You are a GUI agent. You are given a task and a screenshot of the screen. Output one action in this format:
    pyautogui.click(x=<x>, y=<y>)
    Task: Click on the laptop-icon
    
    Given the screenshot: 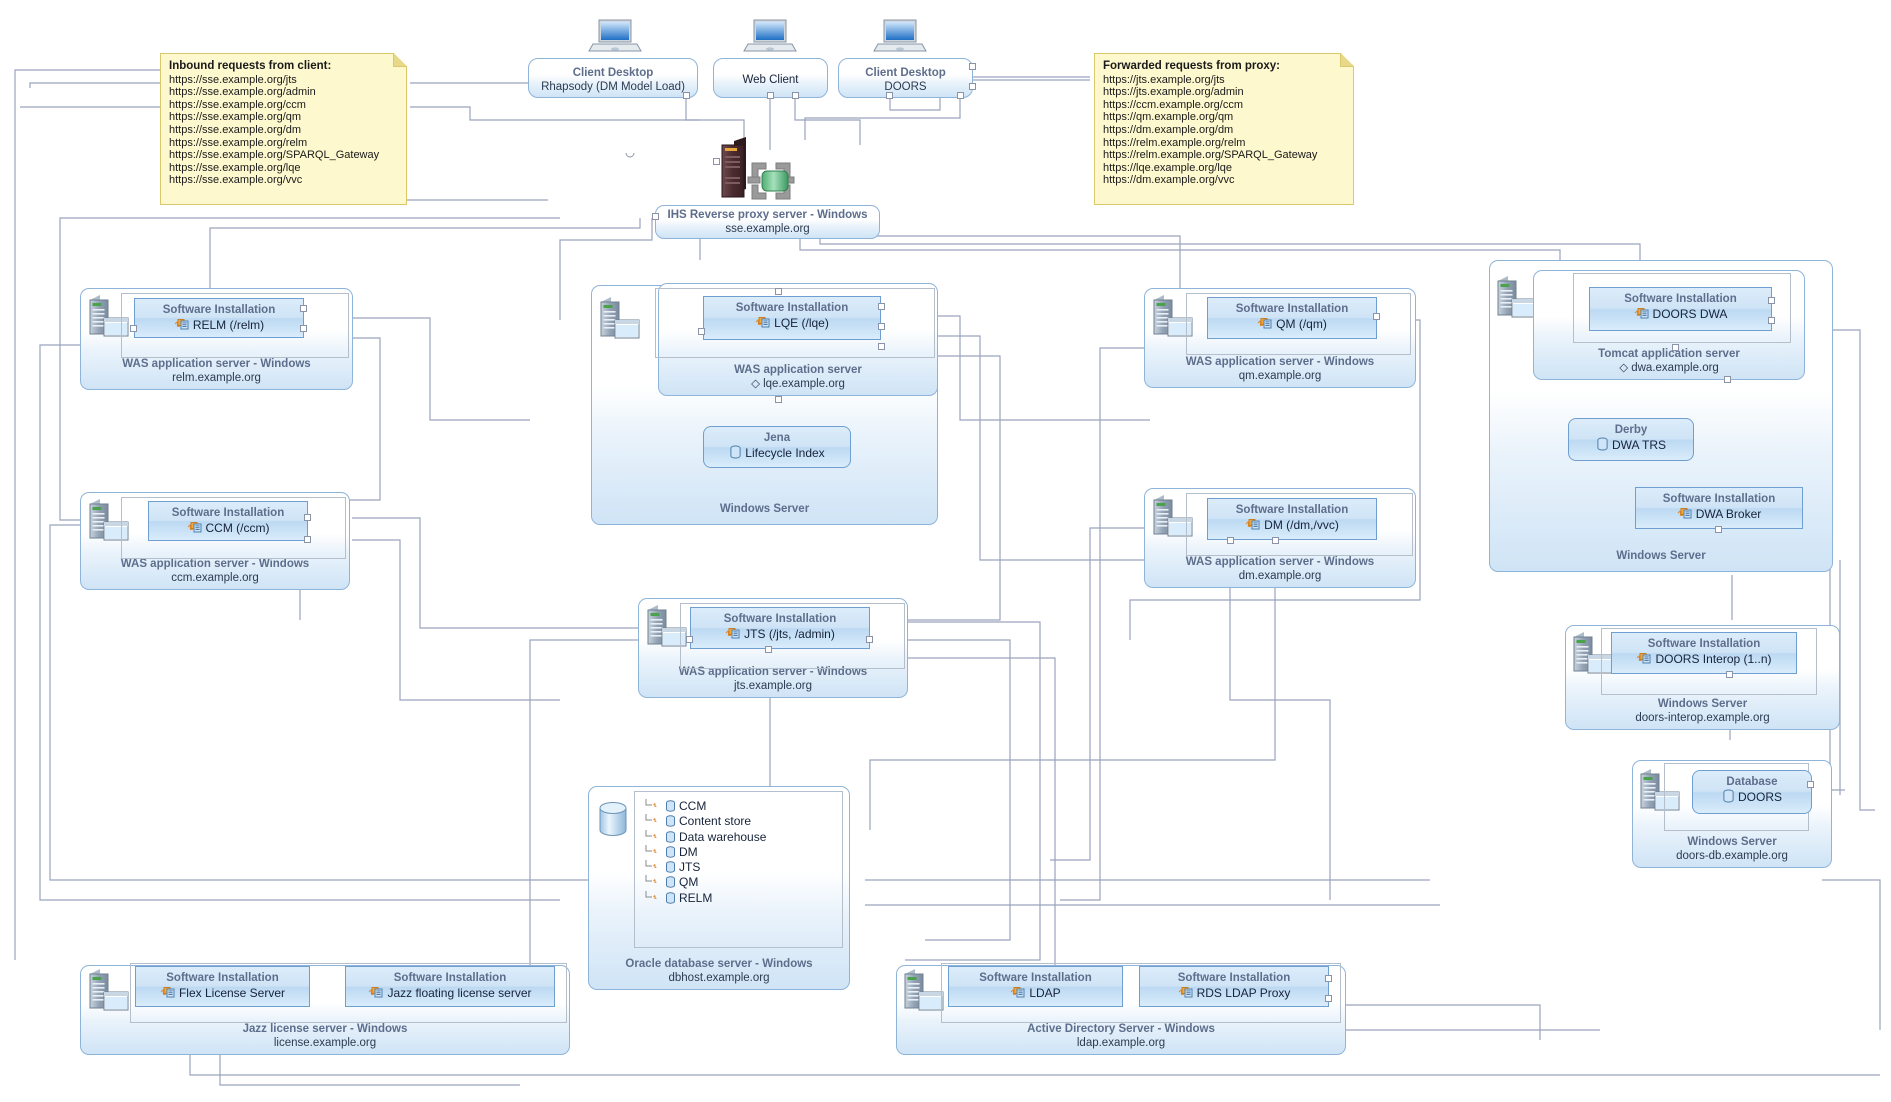 What is the action you would take?
    pyautogui.click(x=900, y=35)
    